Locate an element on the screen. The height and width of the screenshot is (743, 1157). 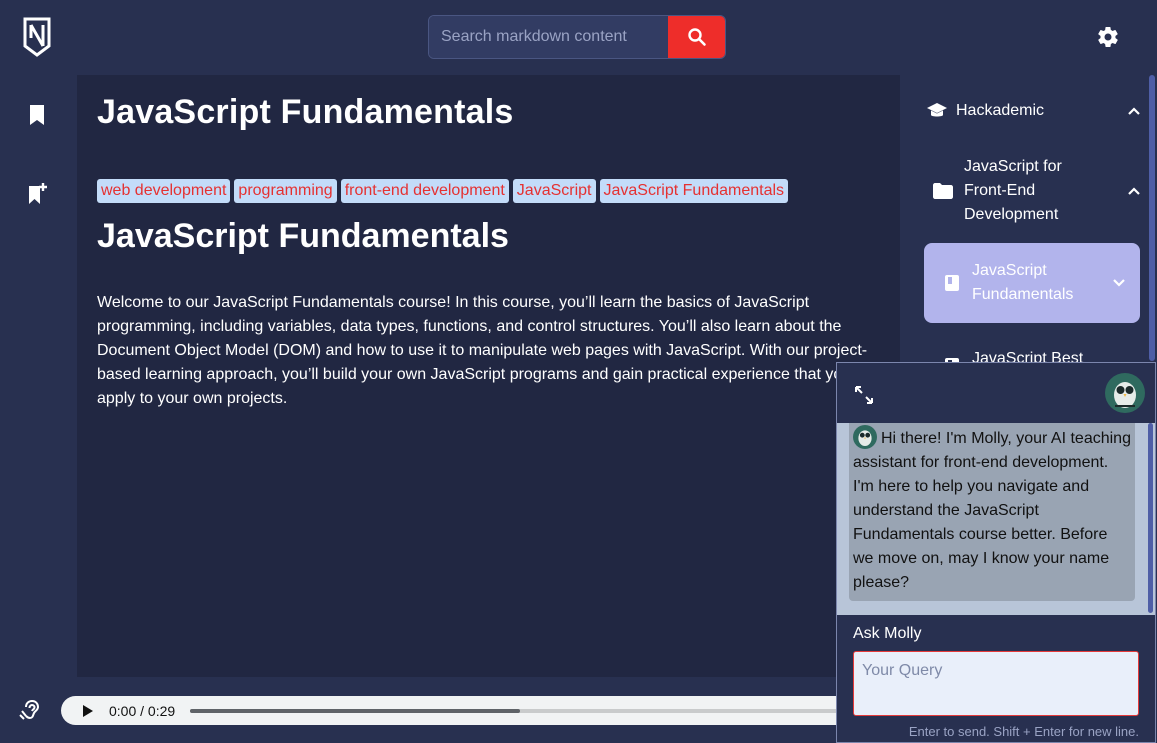
chevron-down-icon is located at coordinates (1119, 283).